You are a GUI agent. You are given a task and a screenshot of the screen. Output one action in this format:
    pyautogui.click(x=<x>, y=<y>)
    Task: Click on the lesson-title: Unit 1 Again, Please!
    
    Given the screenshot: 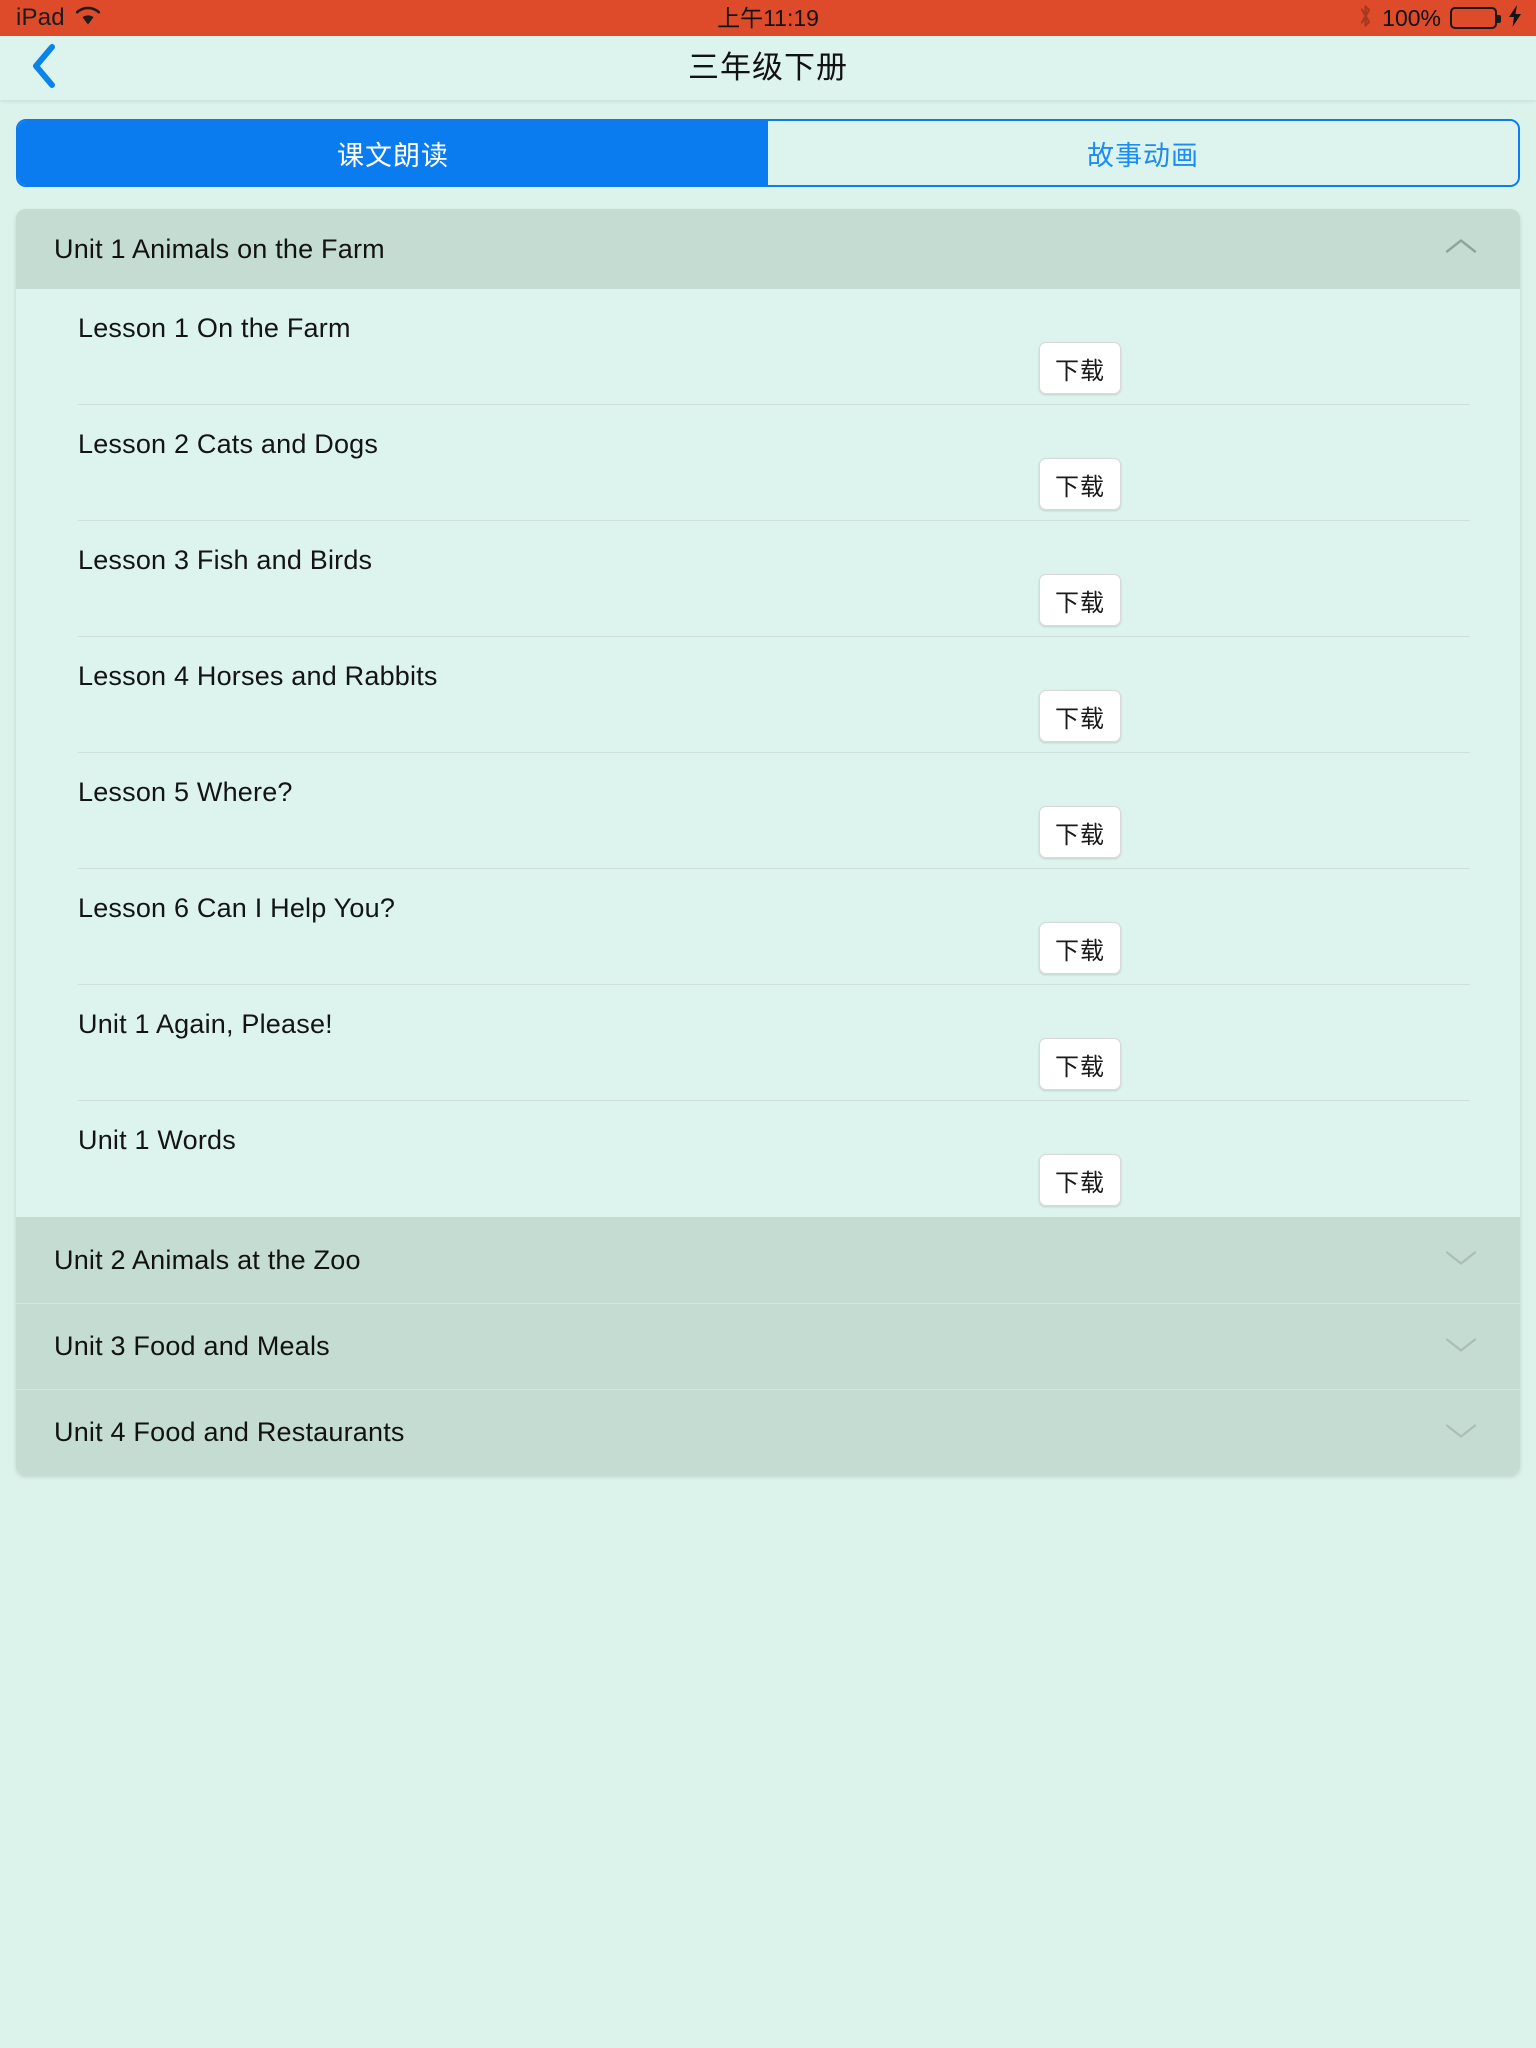 What is the action you would take?
    pyautogui.click(x=205, y=1024)
    